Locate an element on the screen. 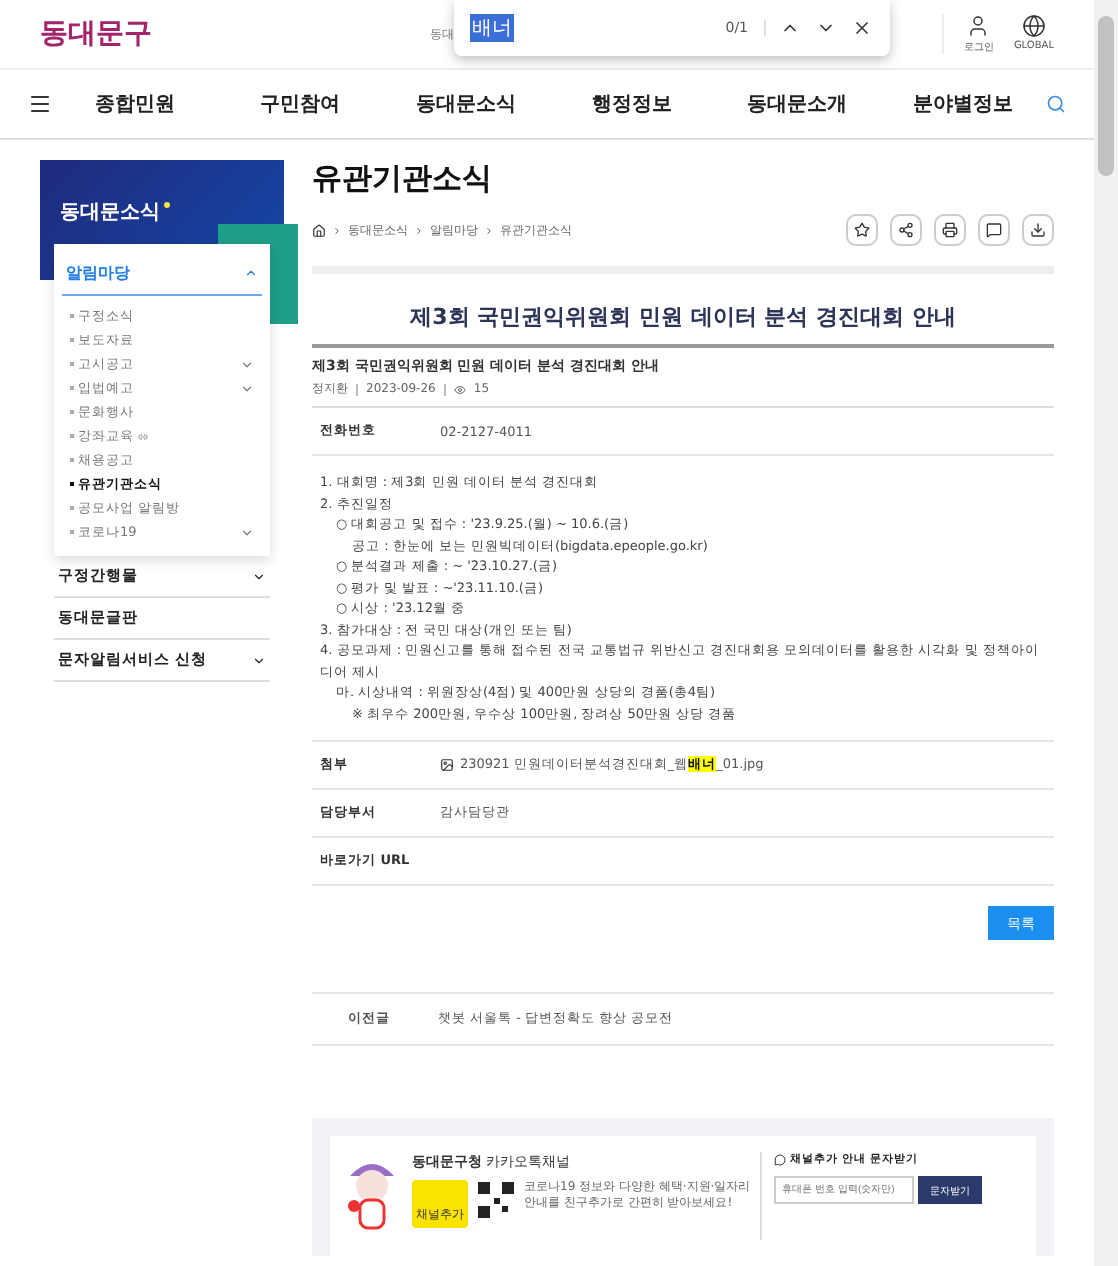 This screenshot has width=1118, height=1266. share-button is located at coordinates (906, 230).